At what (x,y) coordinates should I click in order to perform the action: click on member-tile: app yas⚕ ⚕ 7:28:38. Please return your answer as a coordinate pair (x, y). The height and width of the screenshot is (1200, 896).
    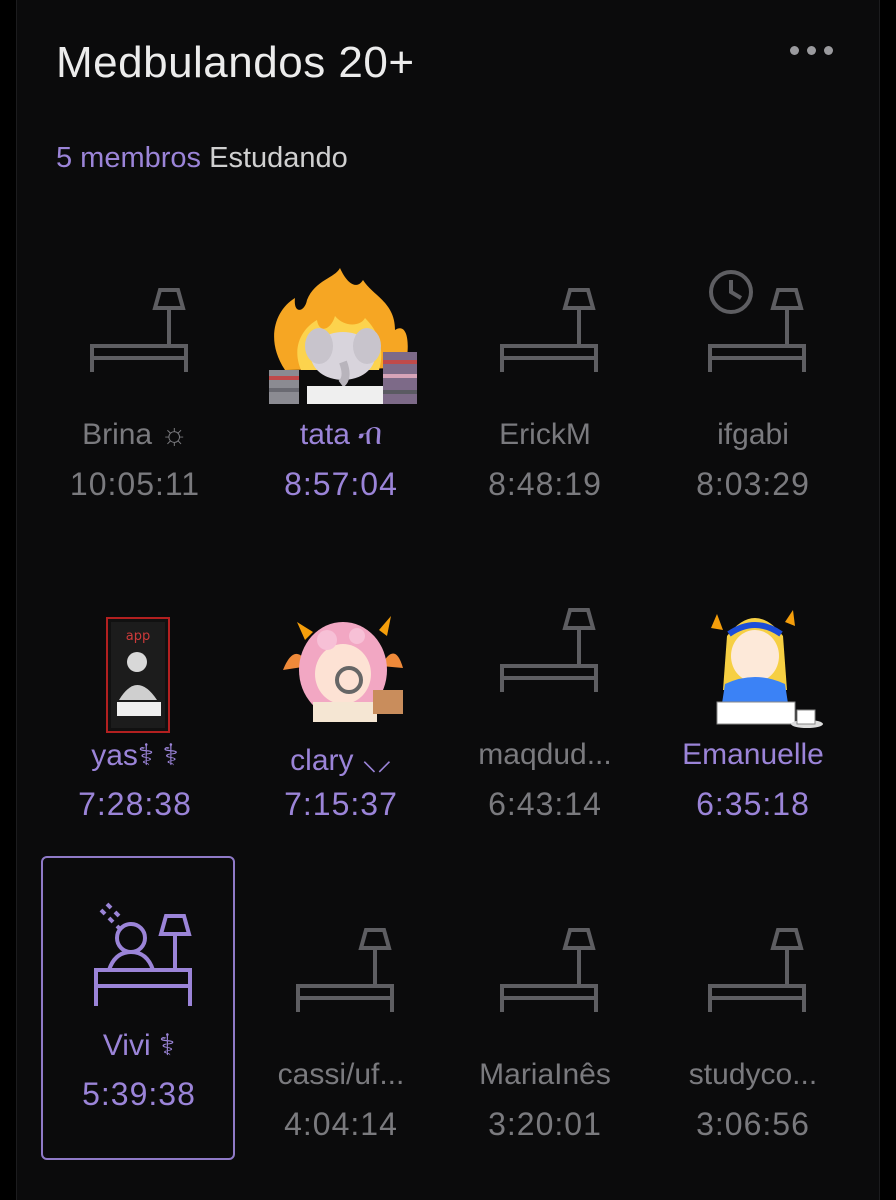
    Looking at the image, I should click on (135, 700).